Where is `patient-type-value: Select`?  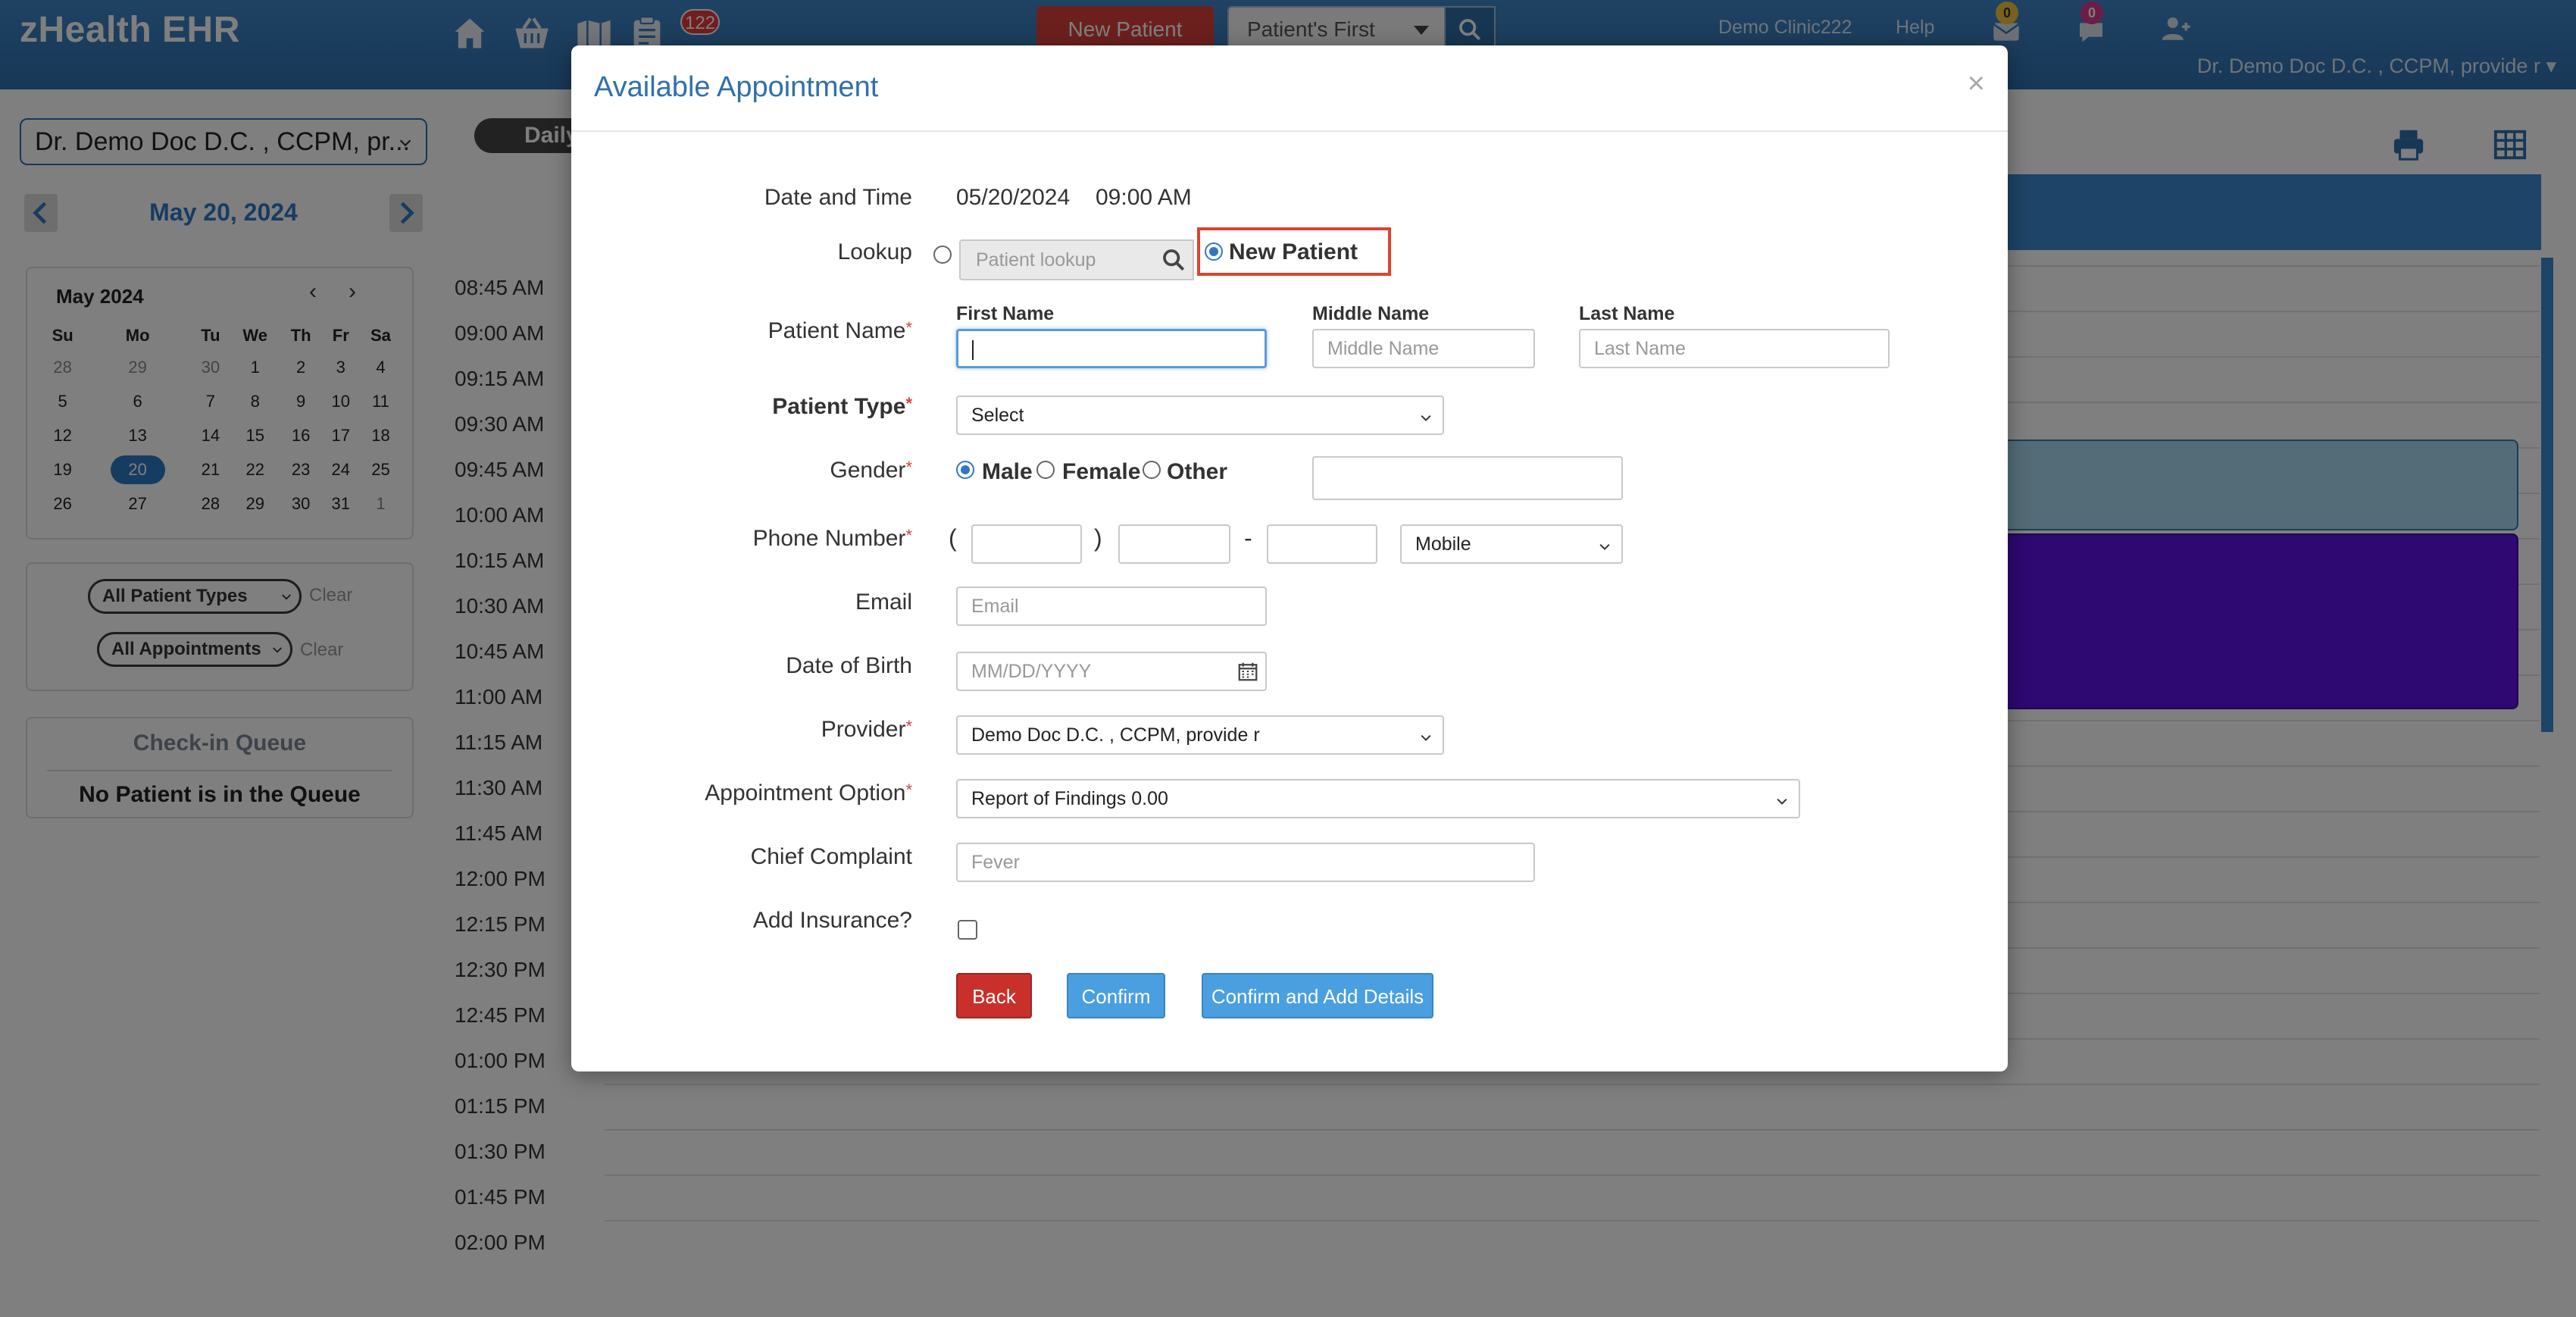
patient-type-value: Select is located at coordinates (998, 415).